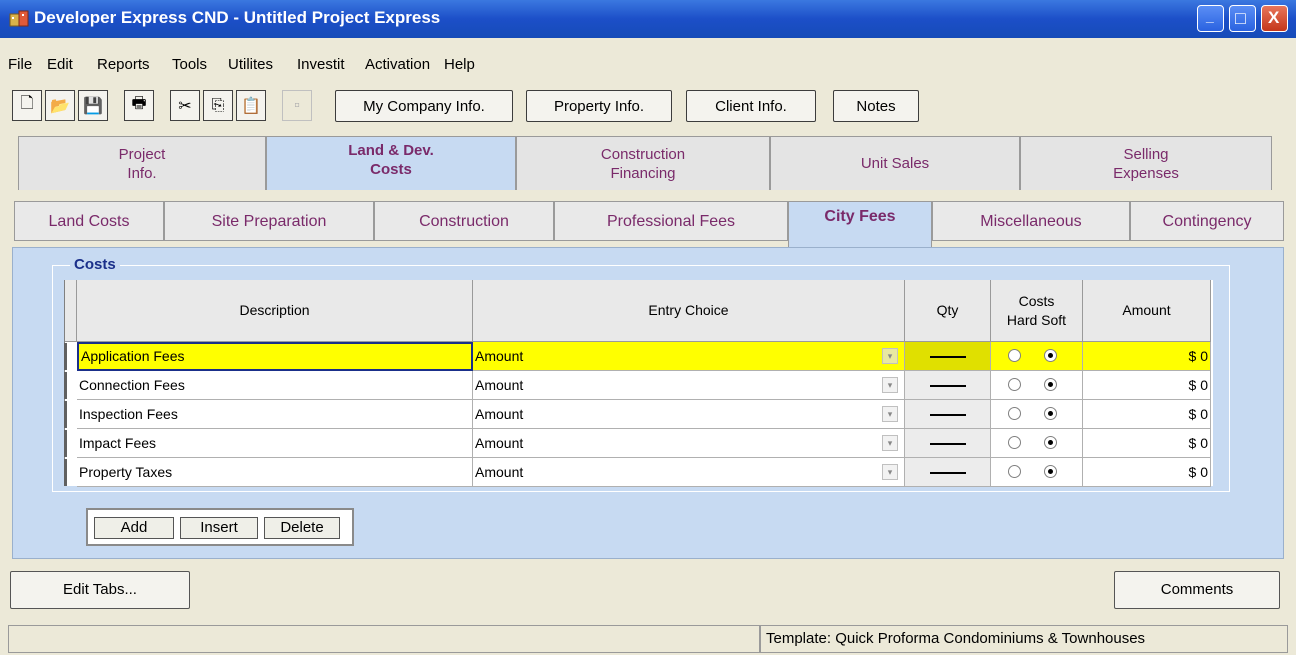 Image resolution: width=1296 pixels, height=655 pixels. Describe the element at coordinates (134, 528) in the screenshot. I see `add-button: Add` at that location.